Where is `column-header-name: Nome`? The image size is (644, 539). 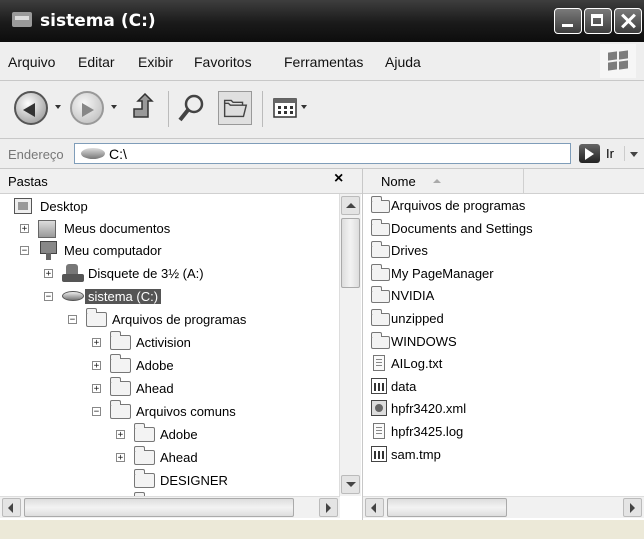
column-header-name: Nome is located at coordinates (443, 181).